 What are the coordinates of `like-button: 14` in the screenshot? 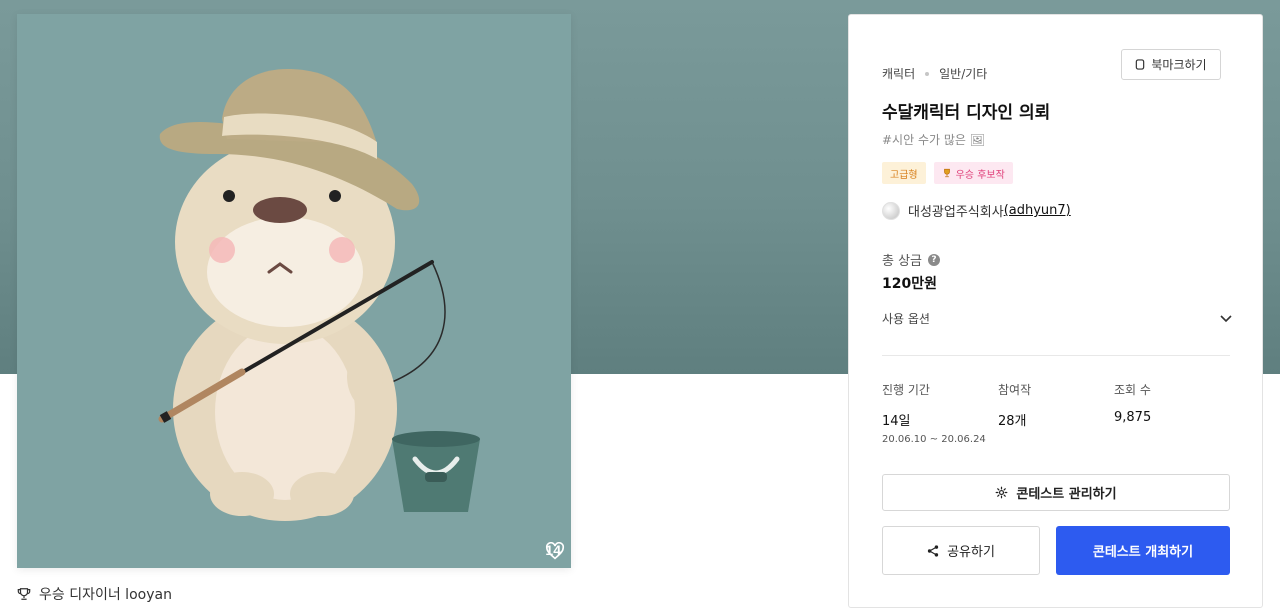 It's located at (555, 551).